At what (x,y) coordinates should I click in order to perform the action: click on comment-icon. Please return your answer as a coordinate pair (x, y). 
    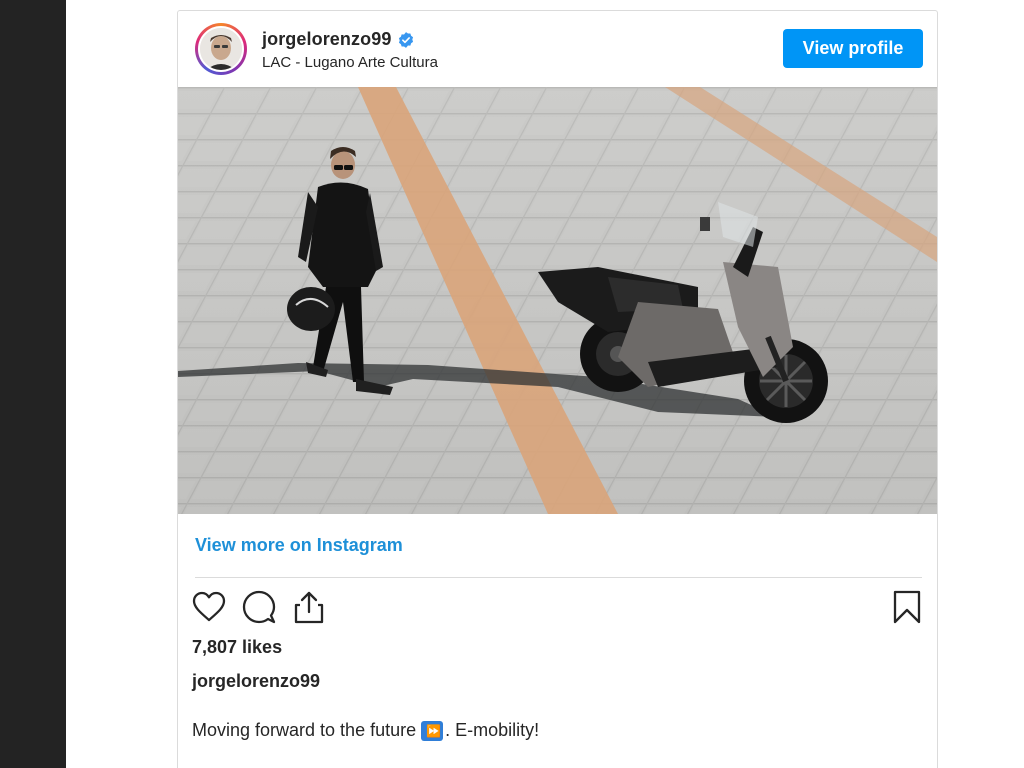
    Looking at the image, I should click on (259, 607).